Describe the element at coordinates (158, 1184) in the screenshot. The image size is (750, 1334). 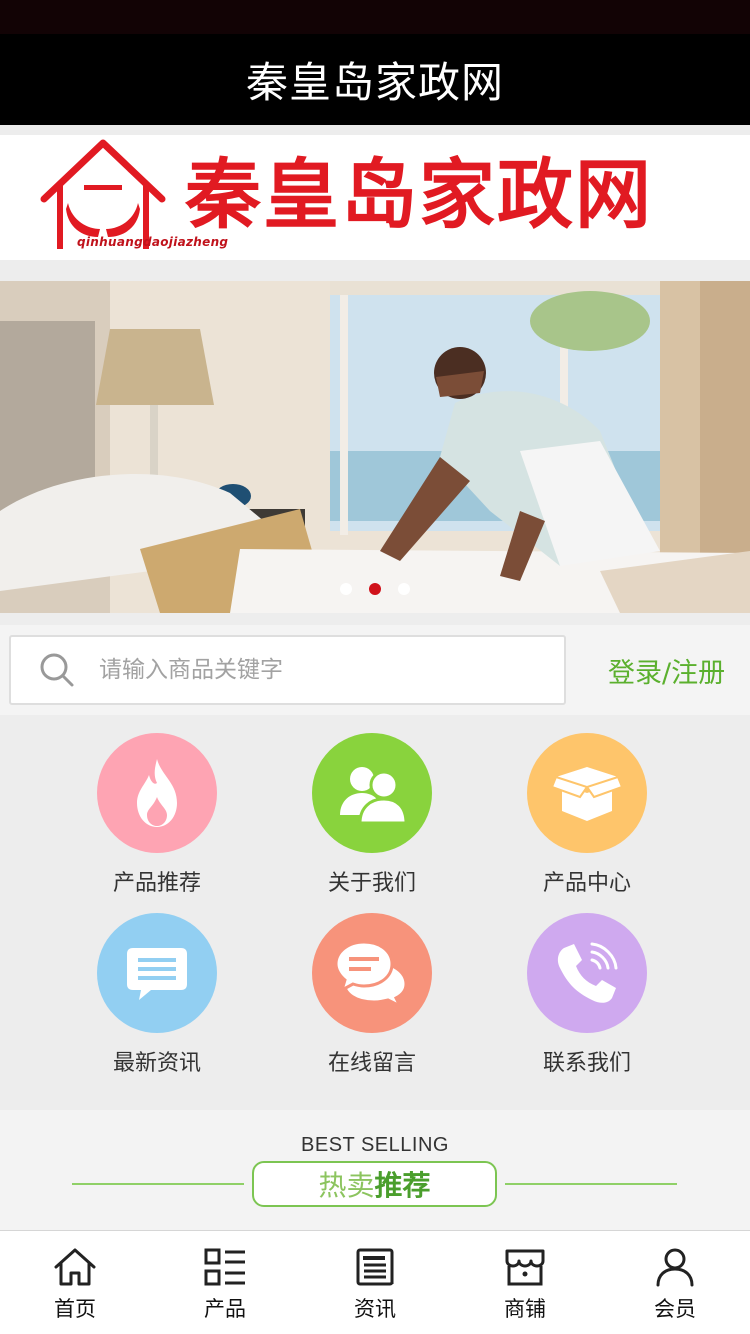
I see `divider-left` at that location.